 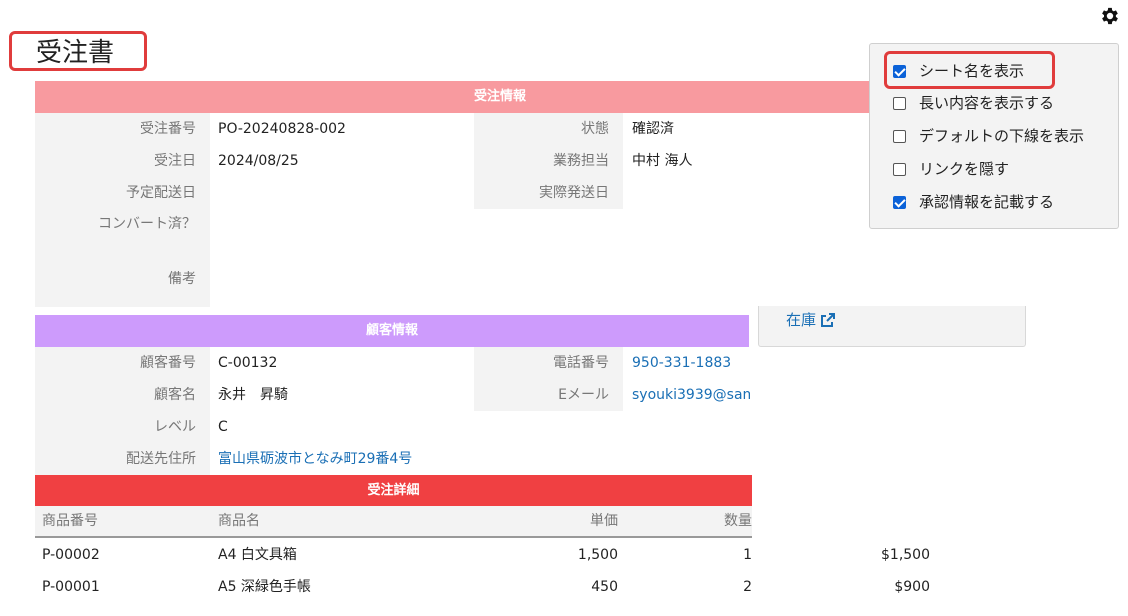 What do you see at coordinates (175, 395) in the screenshot?
I see `cust-name-label: 顧客名` at bounding box center [175, 395].